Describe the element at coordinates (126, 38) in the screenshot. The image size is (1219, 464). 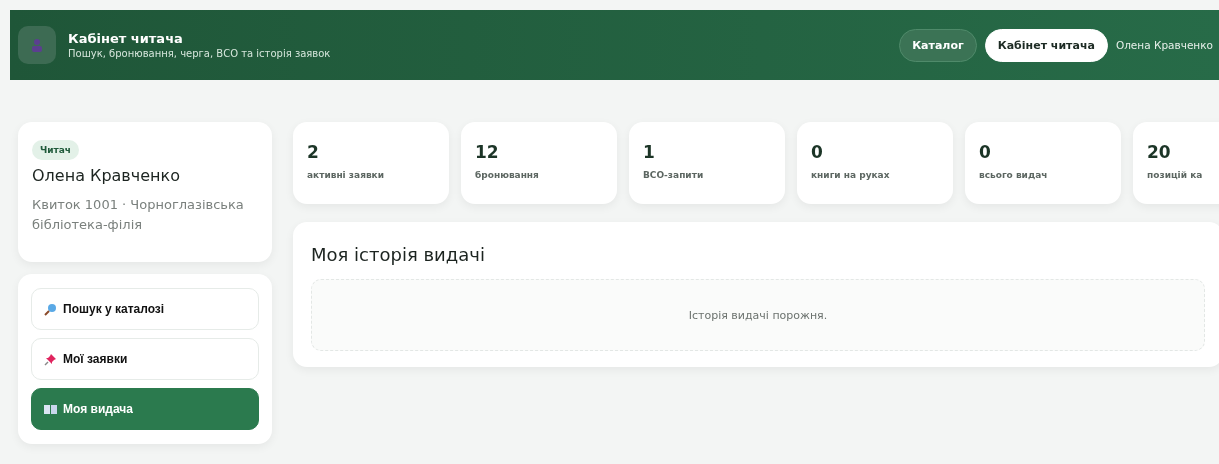
I see `app-title: Кабінет читача` at that location.